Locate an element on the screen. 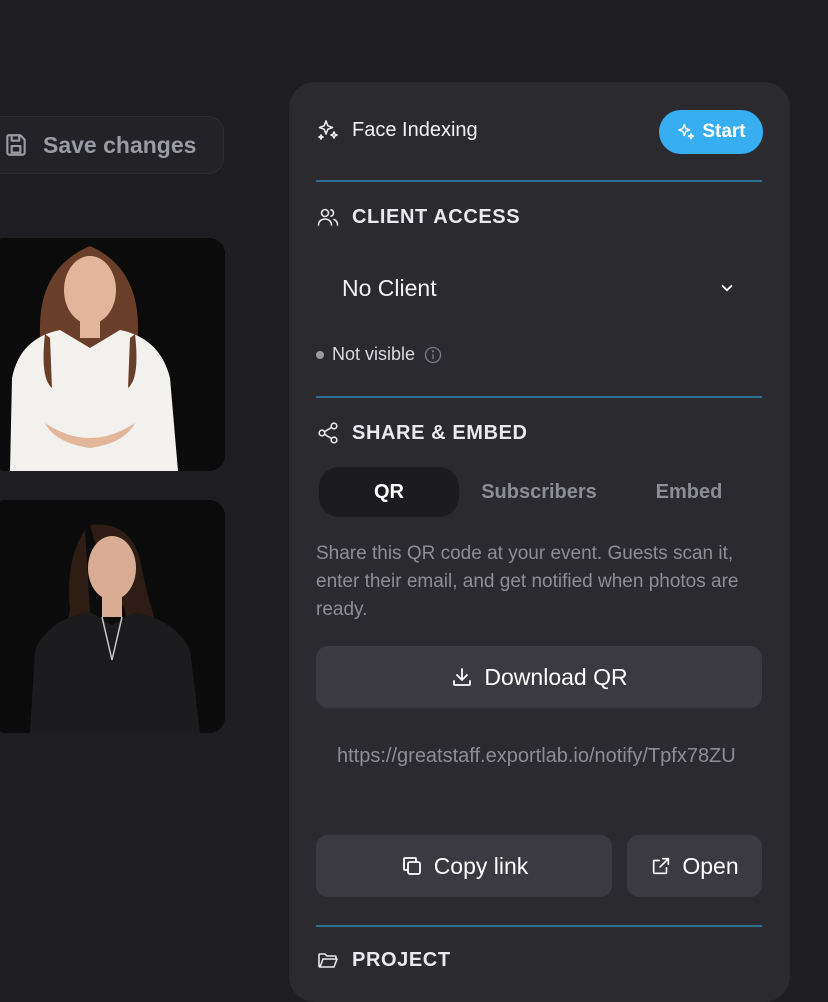 This screenshot has height=1002, width=828. start-label: Start is located at coordinates (724, 131).